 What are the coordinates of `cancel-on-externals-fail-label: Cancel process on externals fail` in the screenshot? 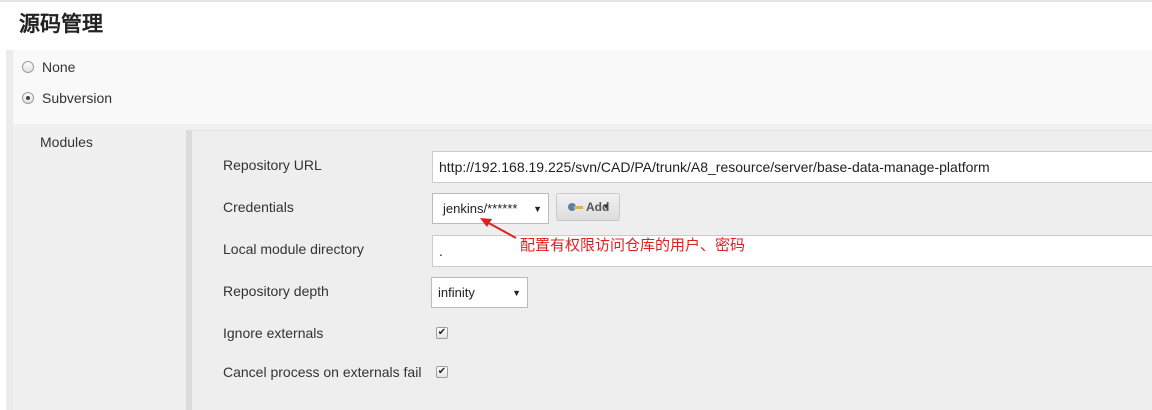 It's located at (322, 372).